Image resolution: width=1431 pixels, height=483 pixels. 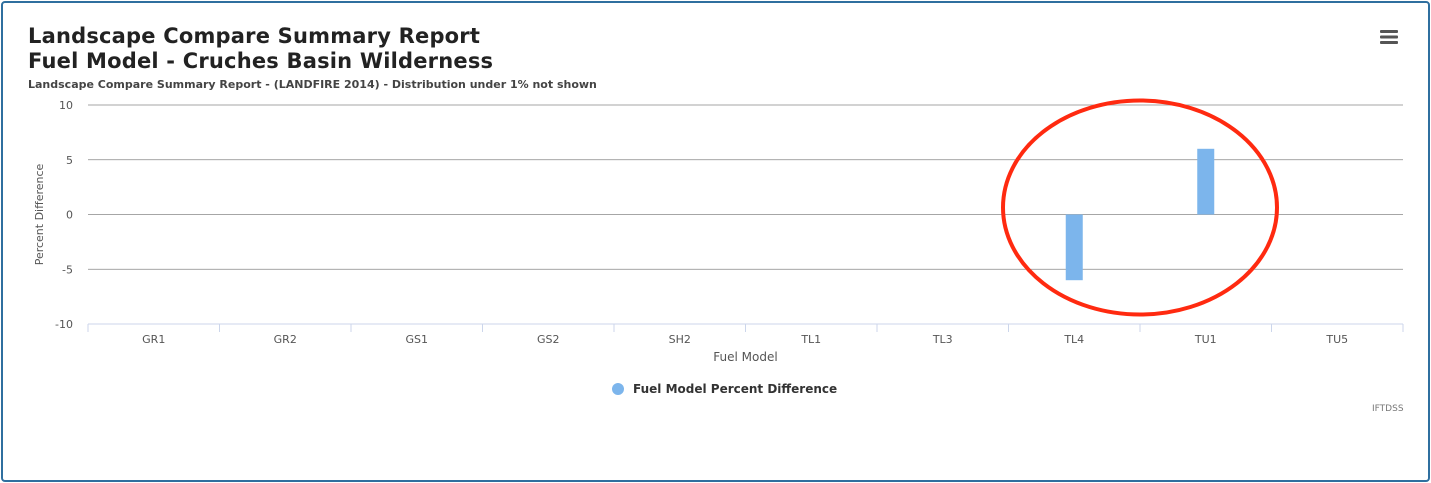 What do you see at coordinates (680, 339) in the screenshot?
I see `x-tick-label: SH2` at bounding box center [680, 339].